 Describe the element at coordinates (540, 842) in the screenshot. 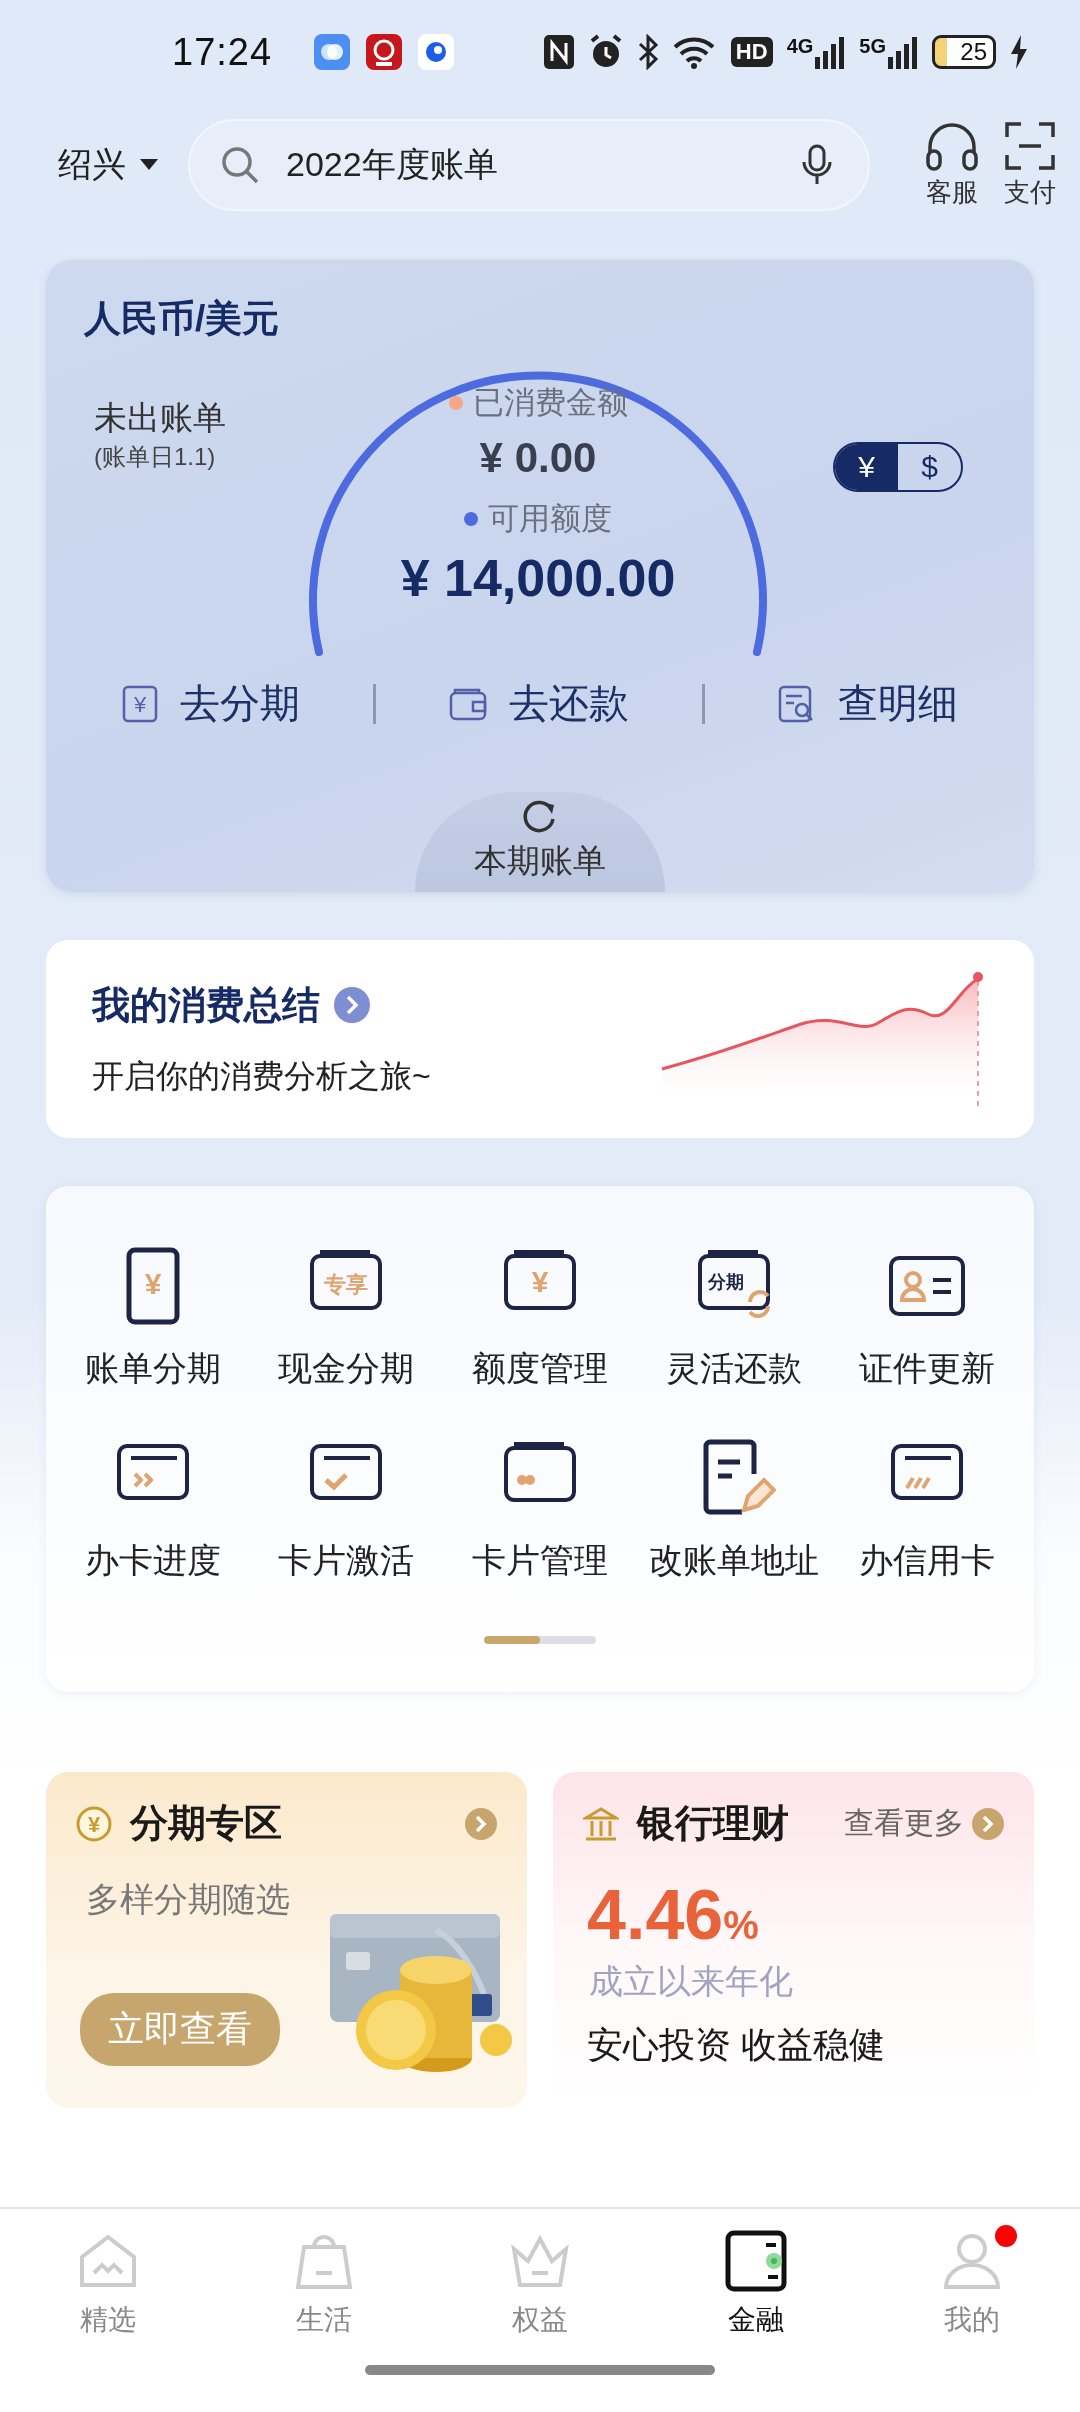

I see `current-bill-tab: 本期账单` at that location.